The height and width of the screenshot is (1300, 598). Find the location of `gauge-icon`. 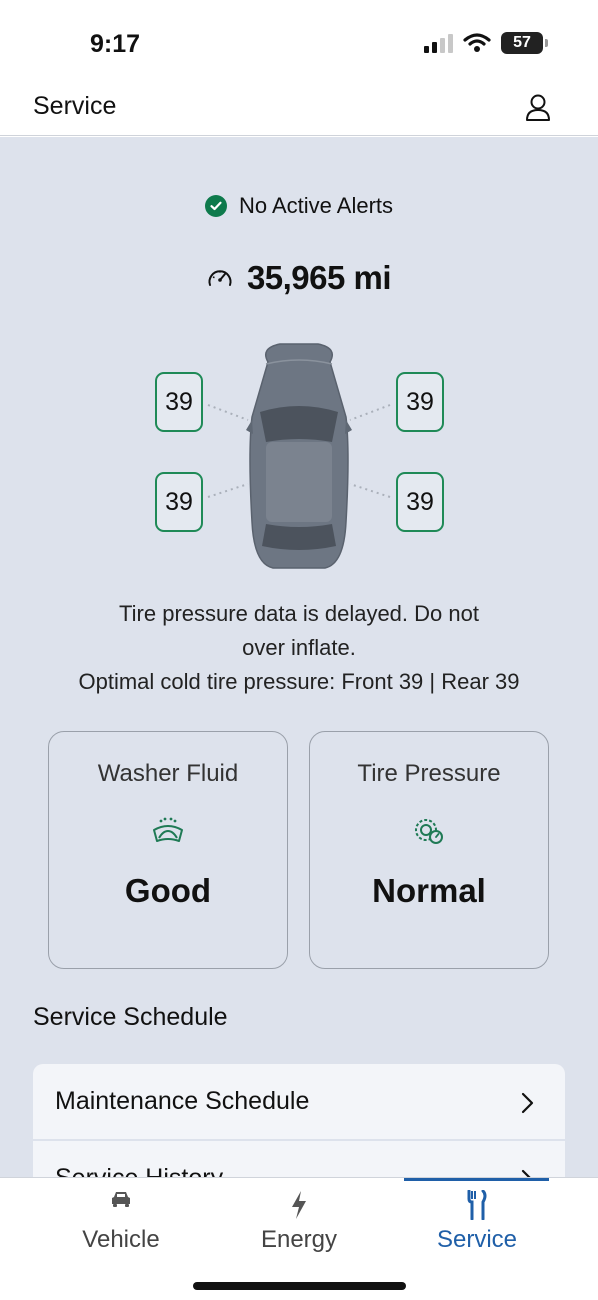

gauge-icon is located at coordinates (220, 278).